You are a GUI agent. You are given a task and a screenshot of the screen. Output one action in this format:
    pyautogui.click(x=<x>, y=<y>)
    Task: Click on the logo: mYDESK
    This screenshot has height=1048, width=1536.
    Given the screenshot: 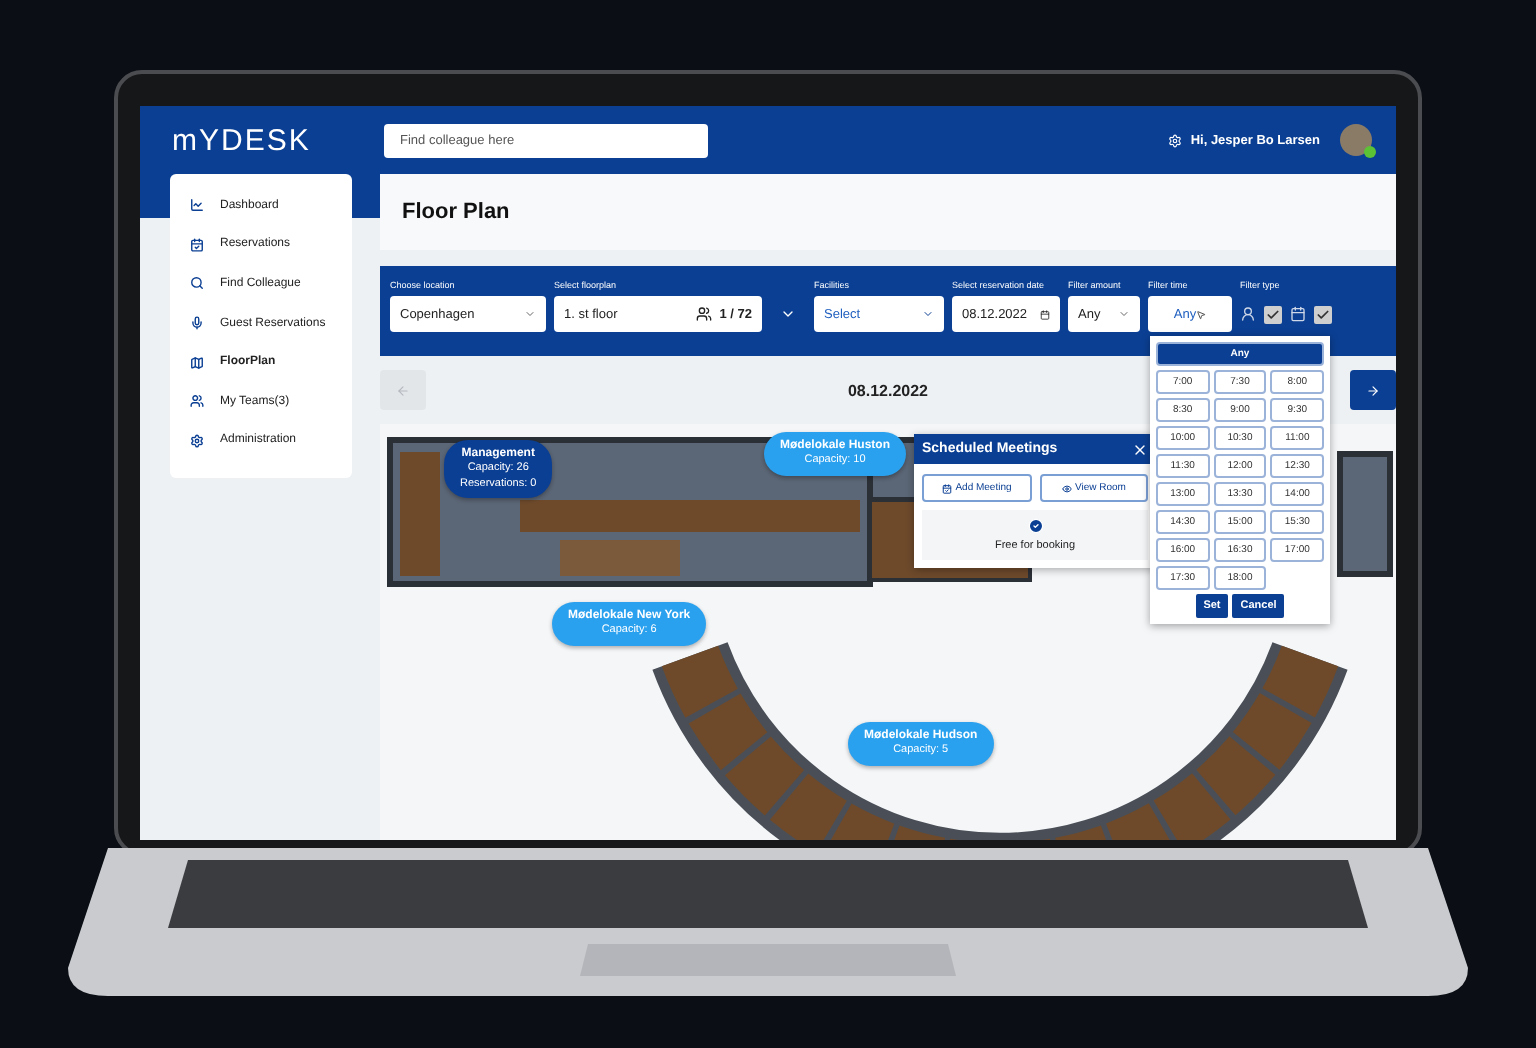 What is the action you would take?
    pyautogui.click(x=242, y=140)
    